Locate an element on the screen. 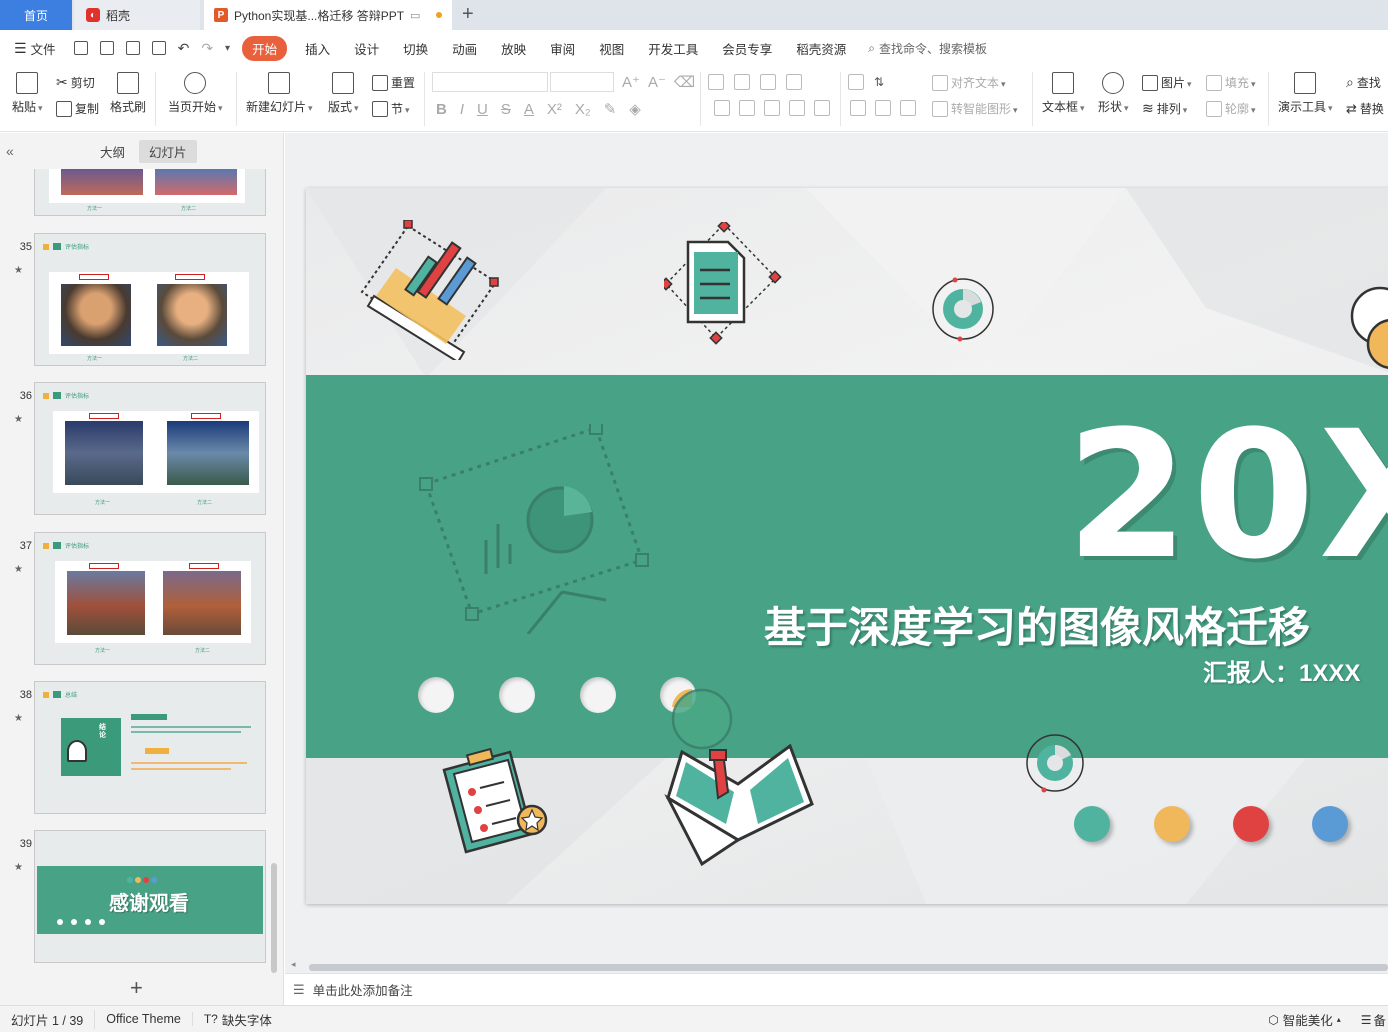 Image resolution: width=1388 pixels, height=1033 pixels. fill-button: 填充 is located at coordinates (1231, 82).